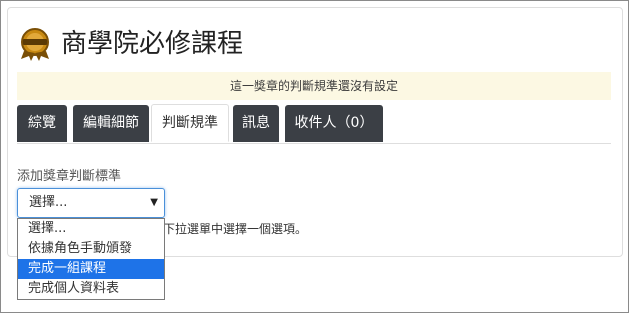  I want to click on select-help-text: 從下拉選單中選擇一個選項。, so click(229, 229).